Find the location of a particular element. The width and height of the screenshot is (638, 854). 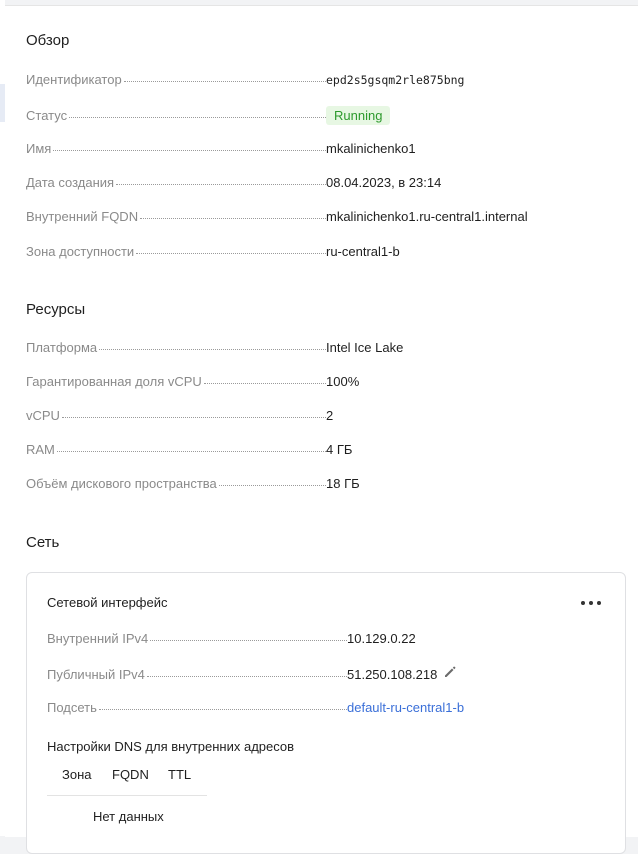

overview-label-created: Дата создания is located at coordinates (70, 182).